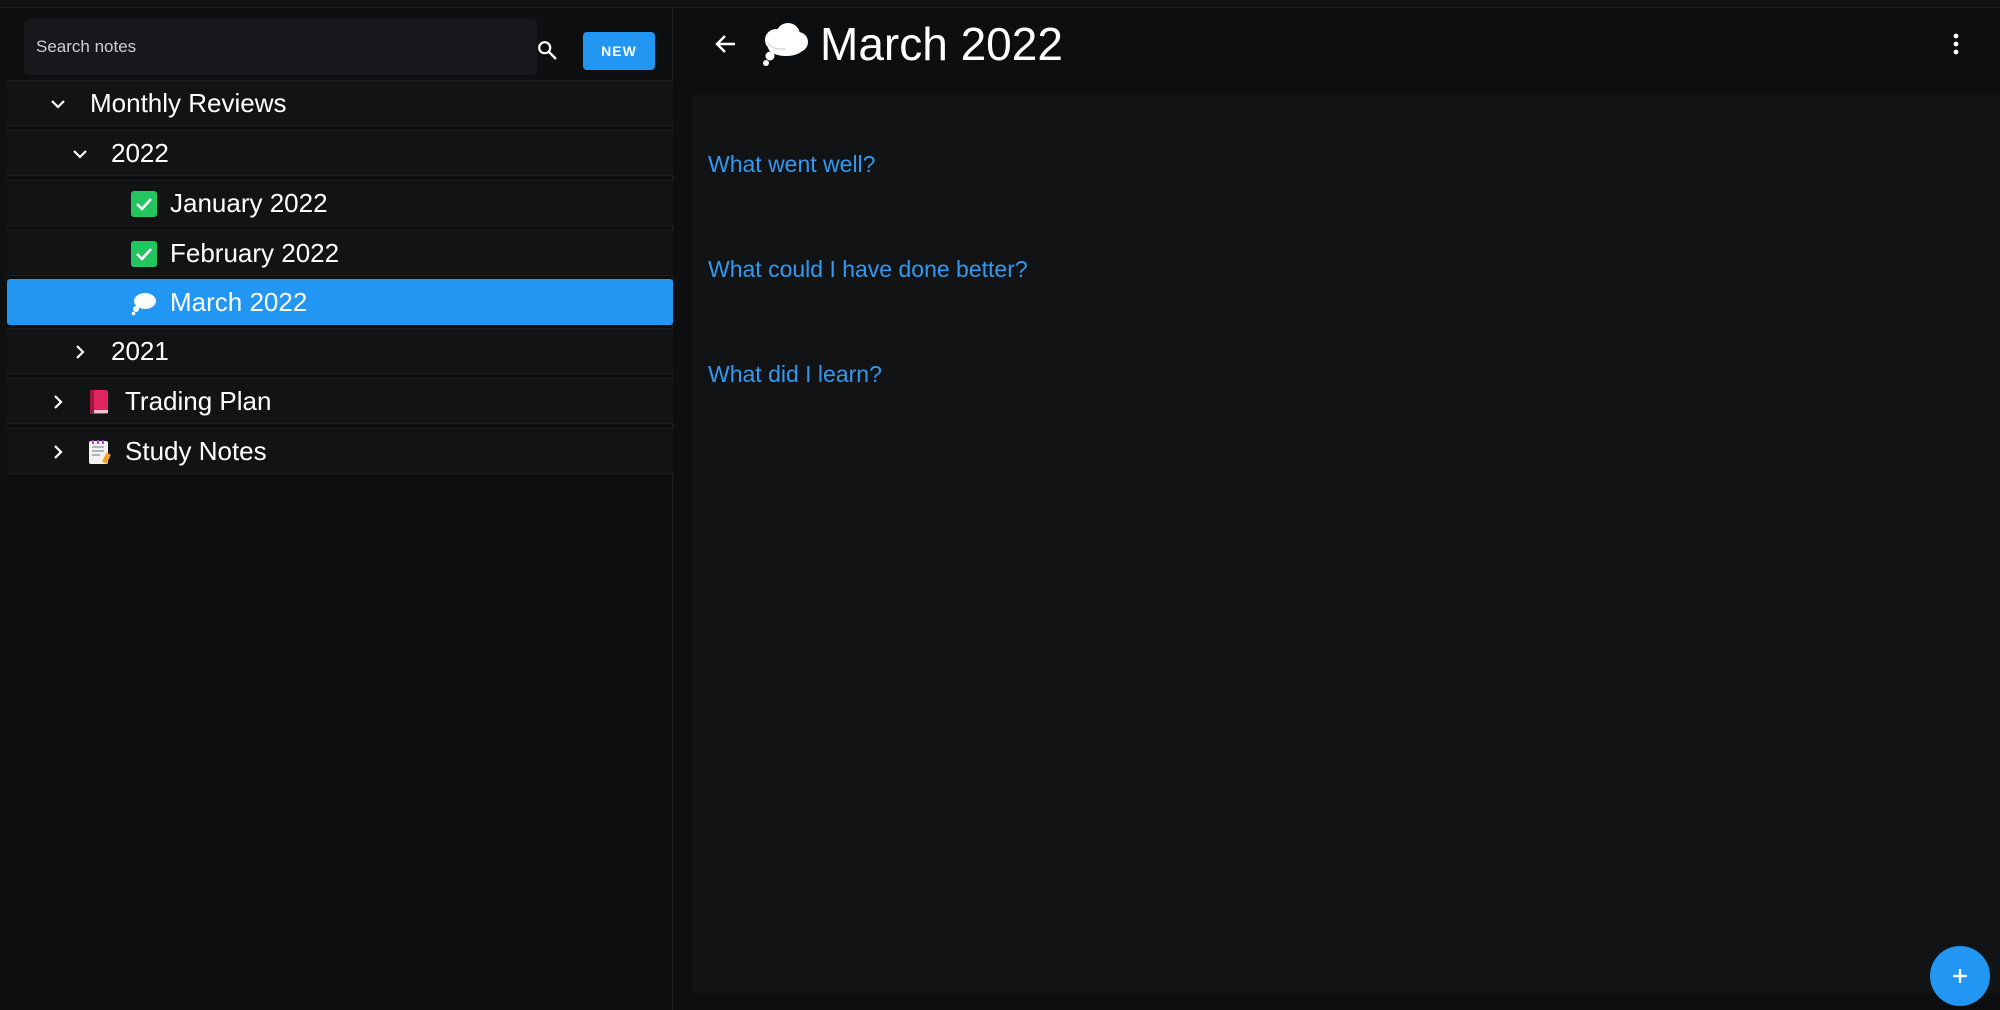 This screenshot has height=1010, width=2000. Describe the element at coordinates (340, 351) in the screenshot. I see `tree-item-2021: 2021` at that location.